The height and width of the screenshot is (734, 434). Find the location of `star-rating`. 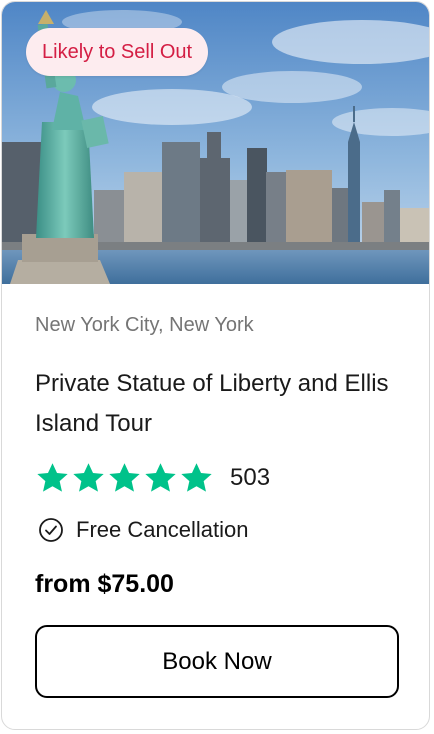

star-rating is located at coordinates (124, 478).